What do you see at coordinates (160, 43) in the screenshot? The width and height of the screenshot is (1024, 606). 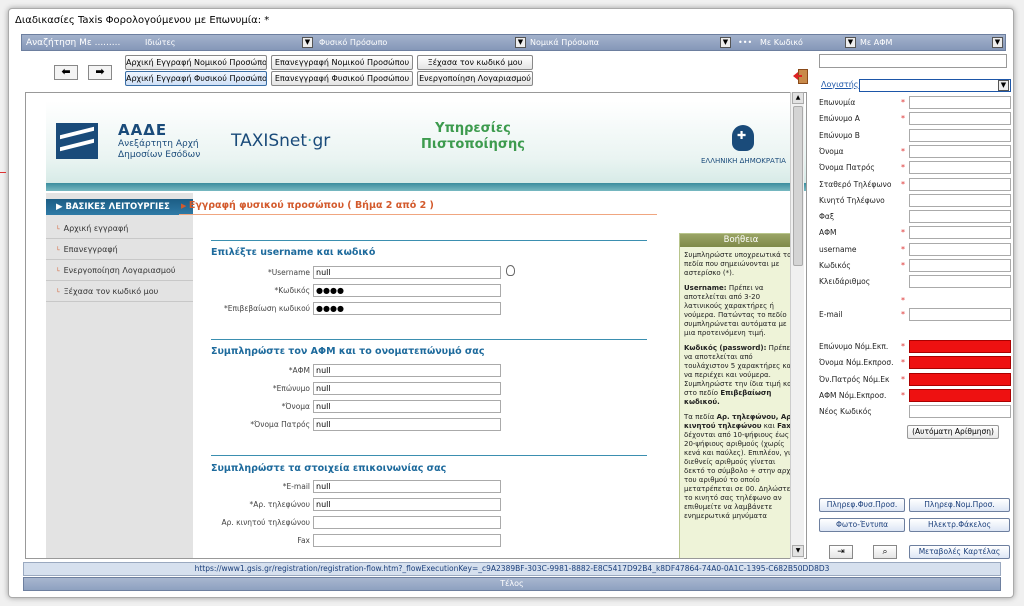 I see `filter-individuals: Ιδιώτες` at bounding box center [160, 43].